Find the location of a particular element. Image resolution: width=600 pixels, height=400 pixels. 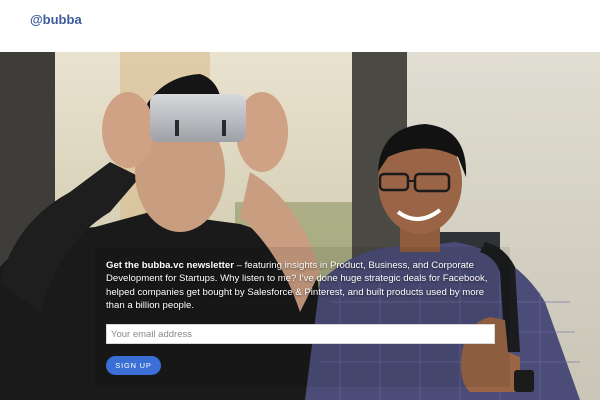

newsletter-headline: Get the bubba.vc newsletter is located at coordinates (170, 265).